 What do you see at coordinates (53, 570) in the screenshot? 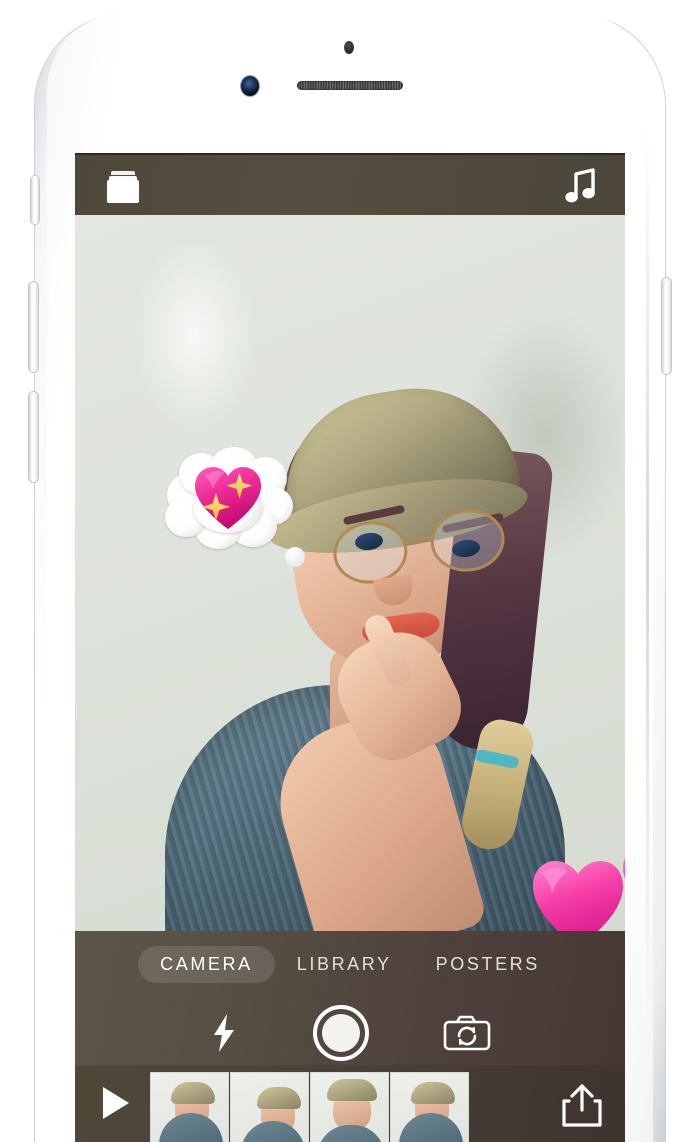
I see `phone-edge-highlight-left` at bounding box center [53, 570].